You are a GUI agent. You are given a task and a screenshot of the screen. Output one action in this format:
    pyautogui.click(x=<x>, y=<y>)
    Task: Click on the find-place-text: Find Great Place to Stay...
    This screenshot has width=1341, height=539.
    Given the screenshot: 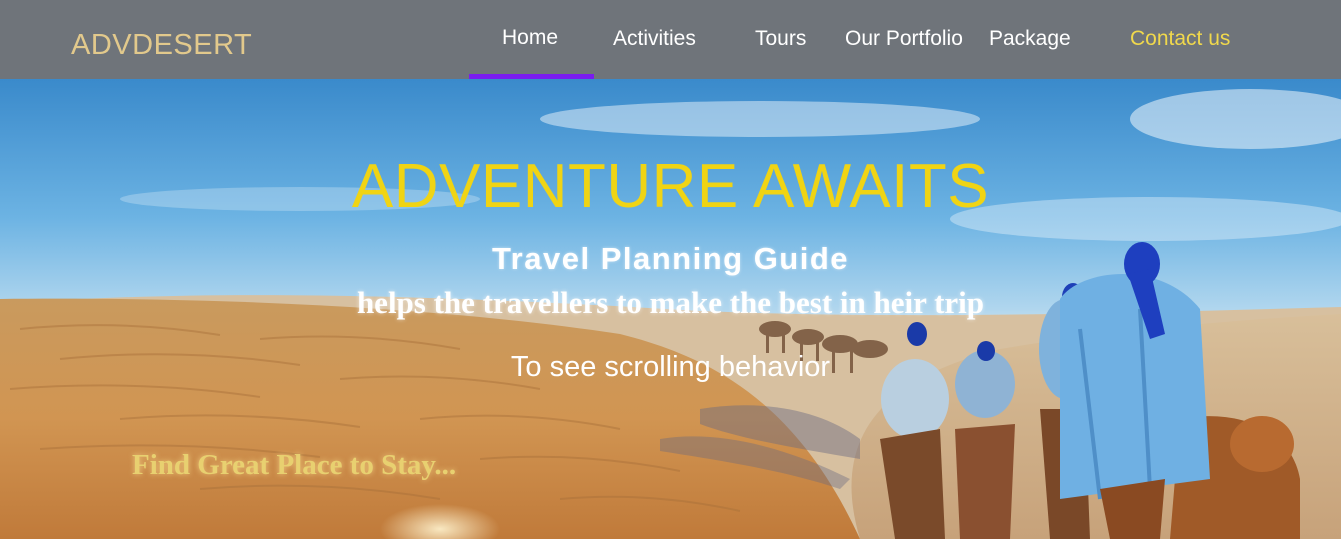 What is the action you would take?
    pyautogui.click(x=294, y=465)
    